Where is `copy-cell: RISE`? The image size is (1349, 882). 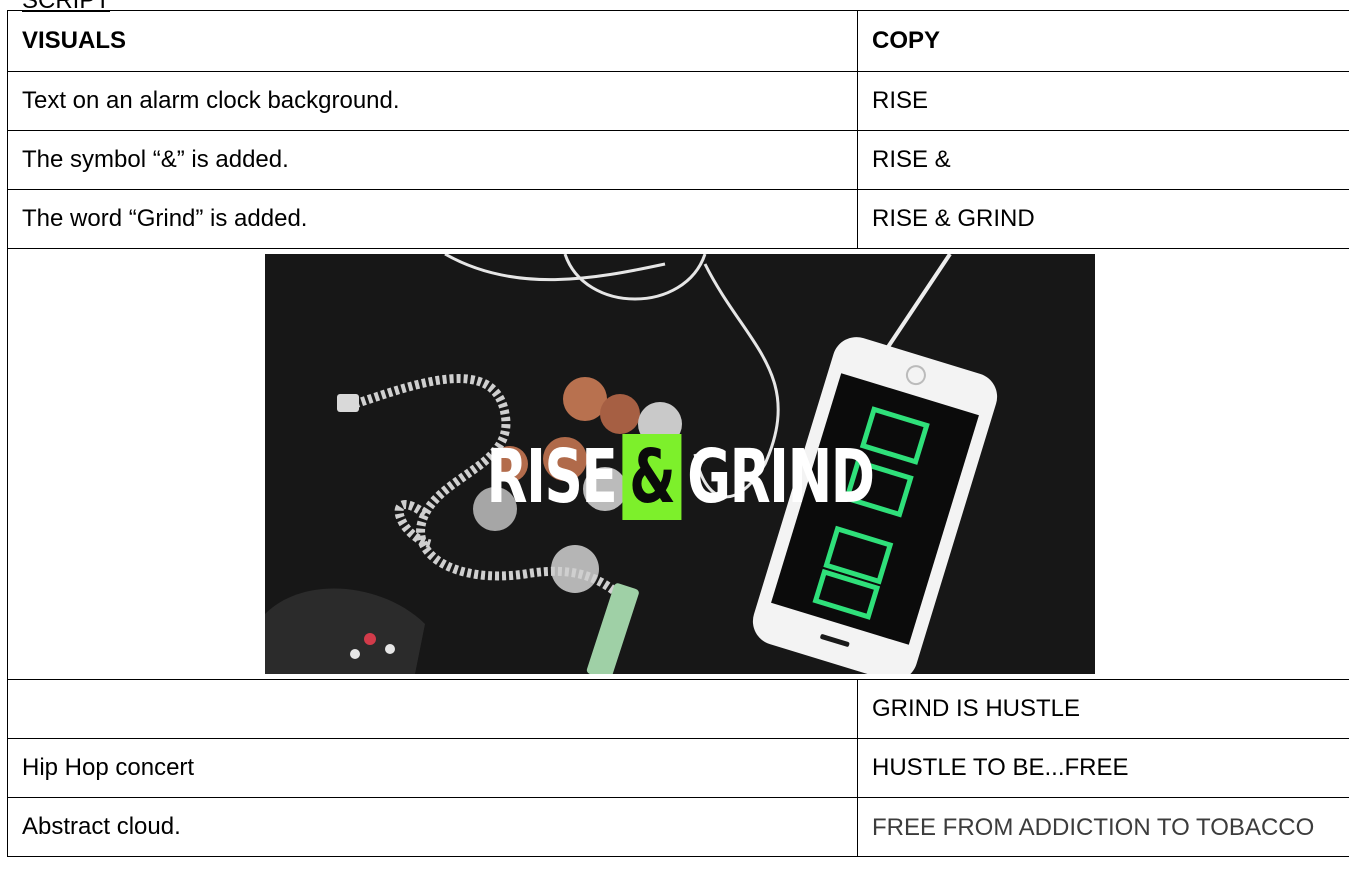
copy-cell: RISE is located at coordinates (1103, 101).